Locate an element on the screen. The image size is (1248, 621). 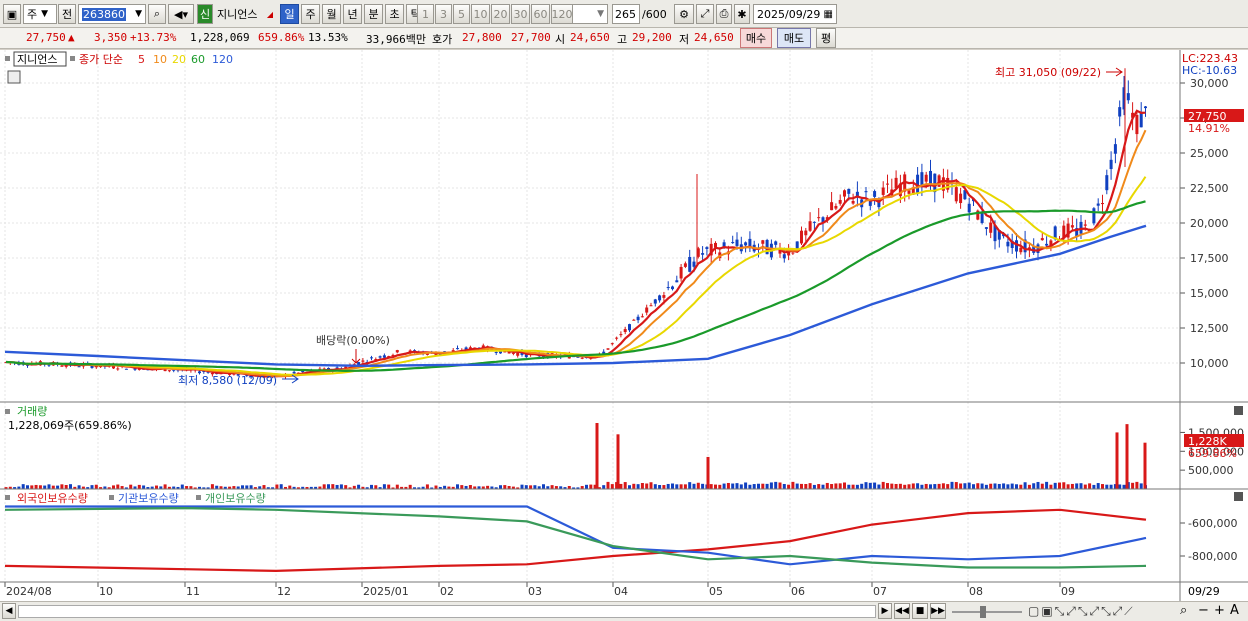
volume-spike is located at coordinates (1127, 456).